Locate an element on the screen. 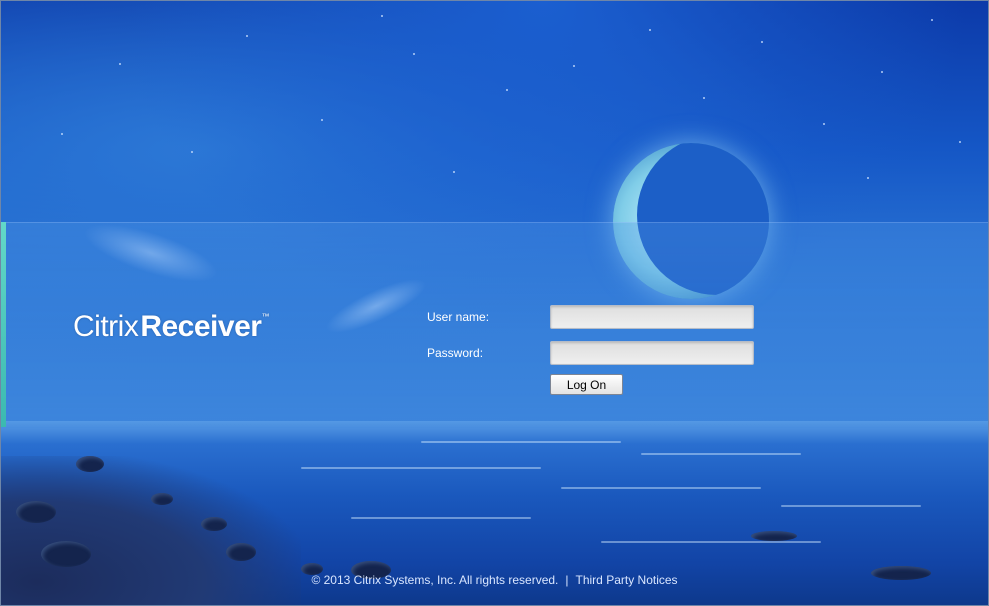  log-on-button: Log On is located at coordinates (586, 384).